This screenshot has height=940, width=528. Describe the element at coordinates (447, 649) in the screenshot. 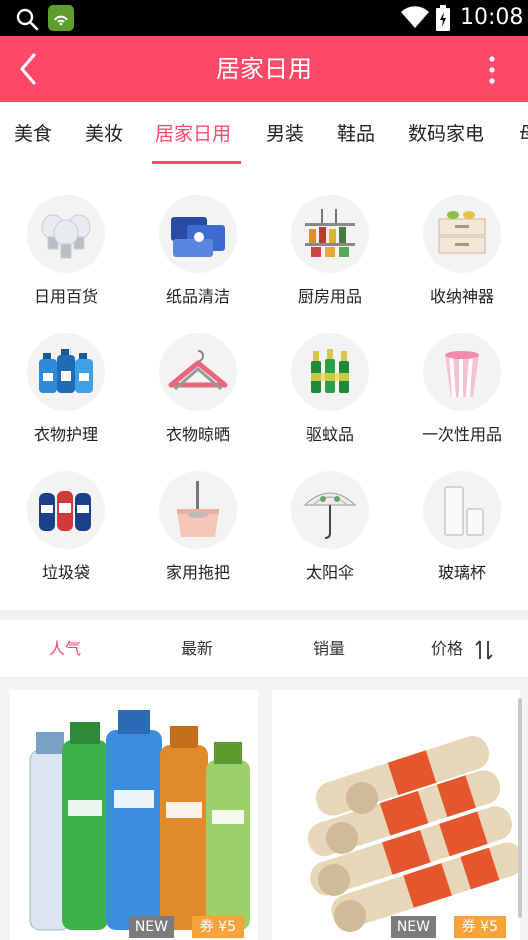

I see `sort-price: 价格` at that location.